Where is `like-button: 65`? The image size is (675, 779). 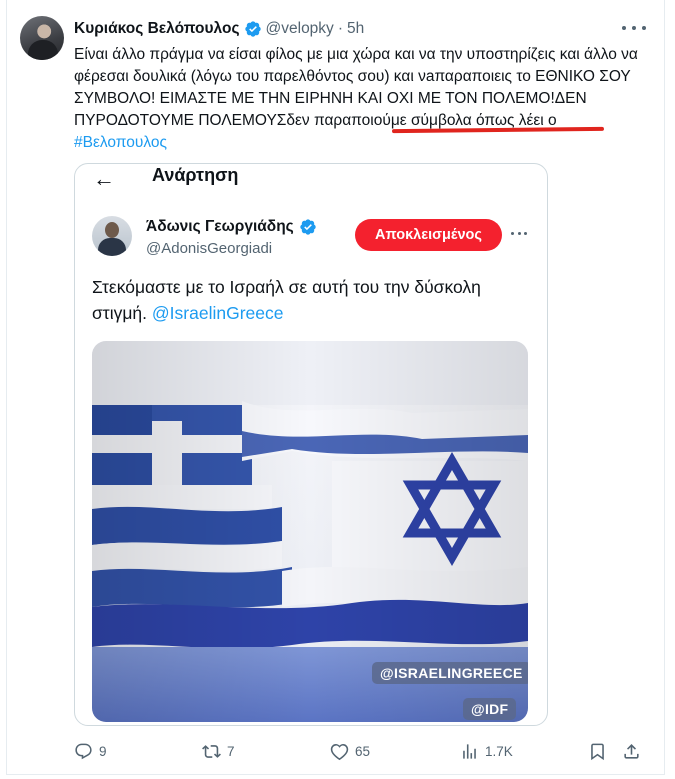 like-button: 65 is located at coordinates (350, 751).